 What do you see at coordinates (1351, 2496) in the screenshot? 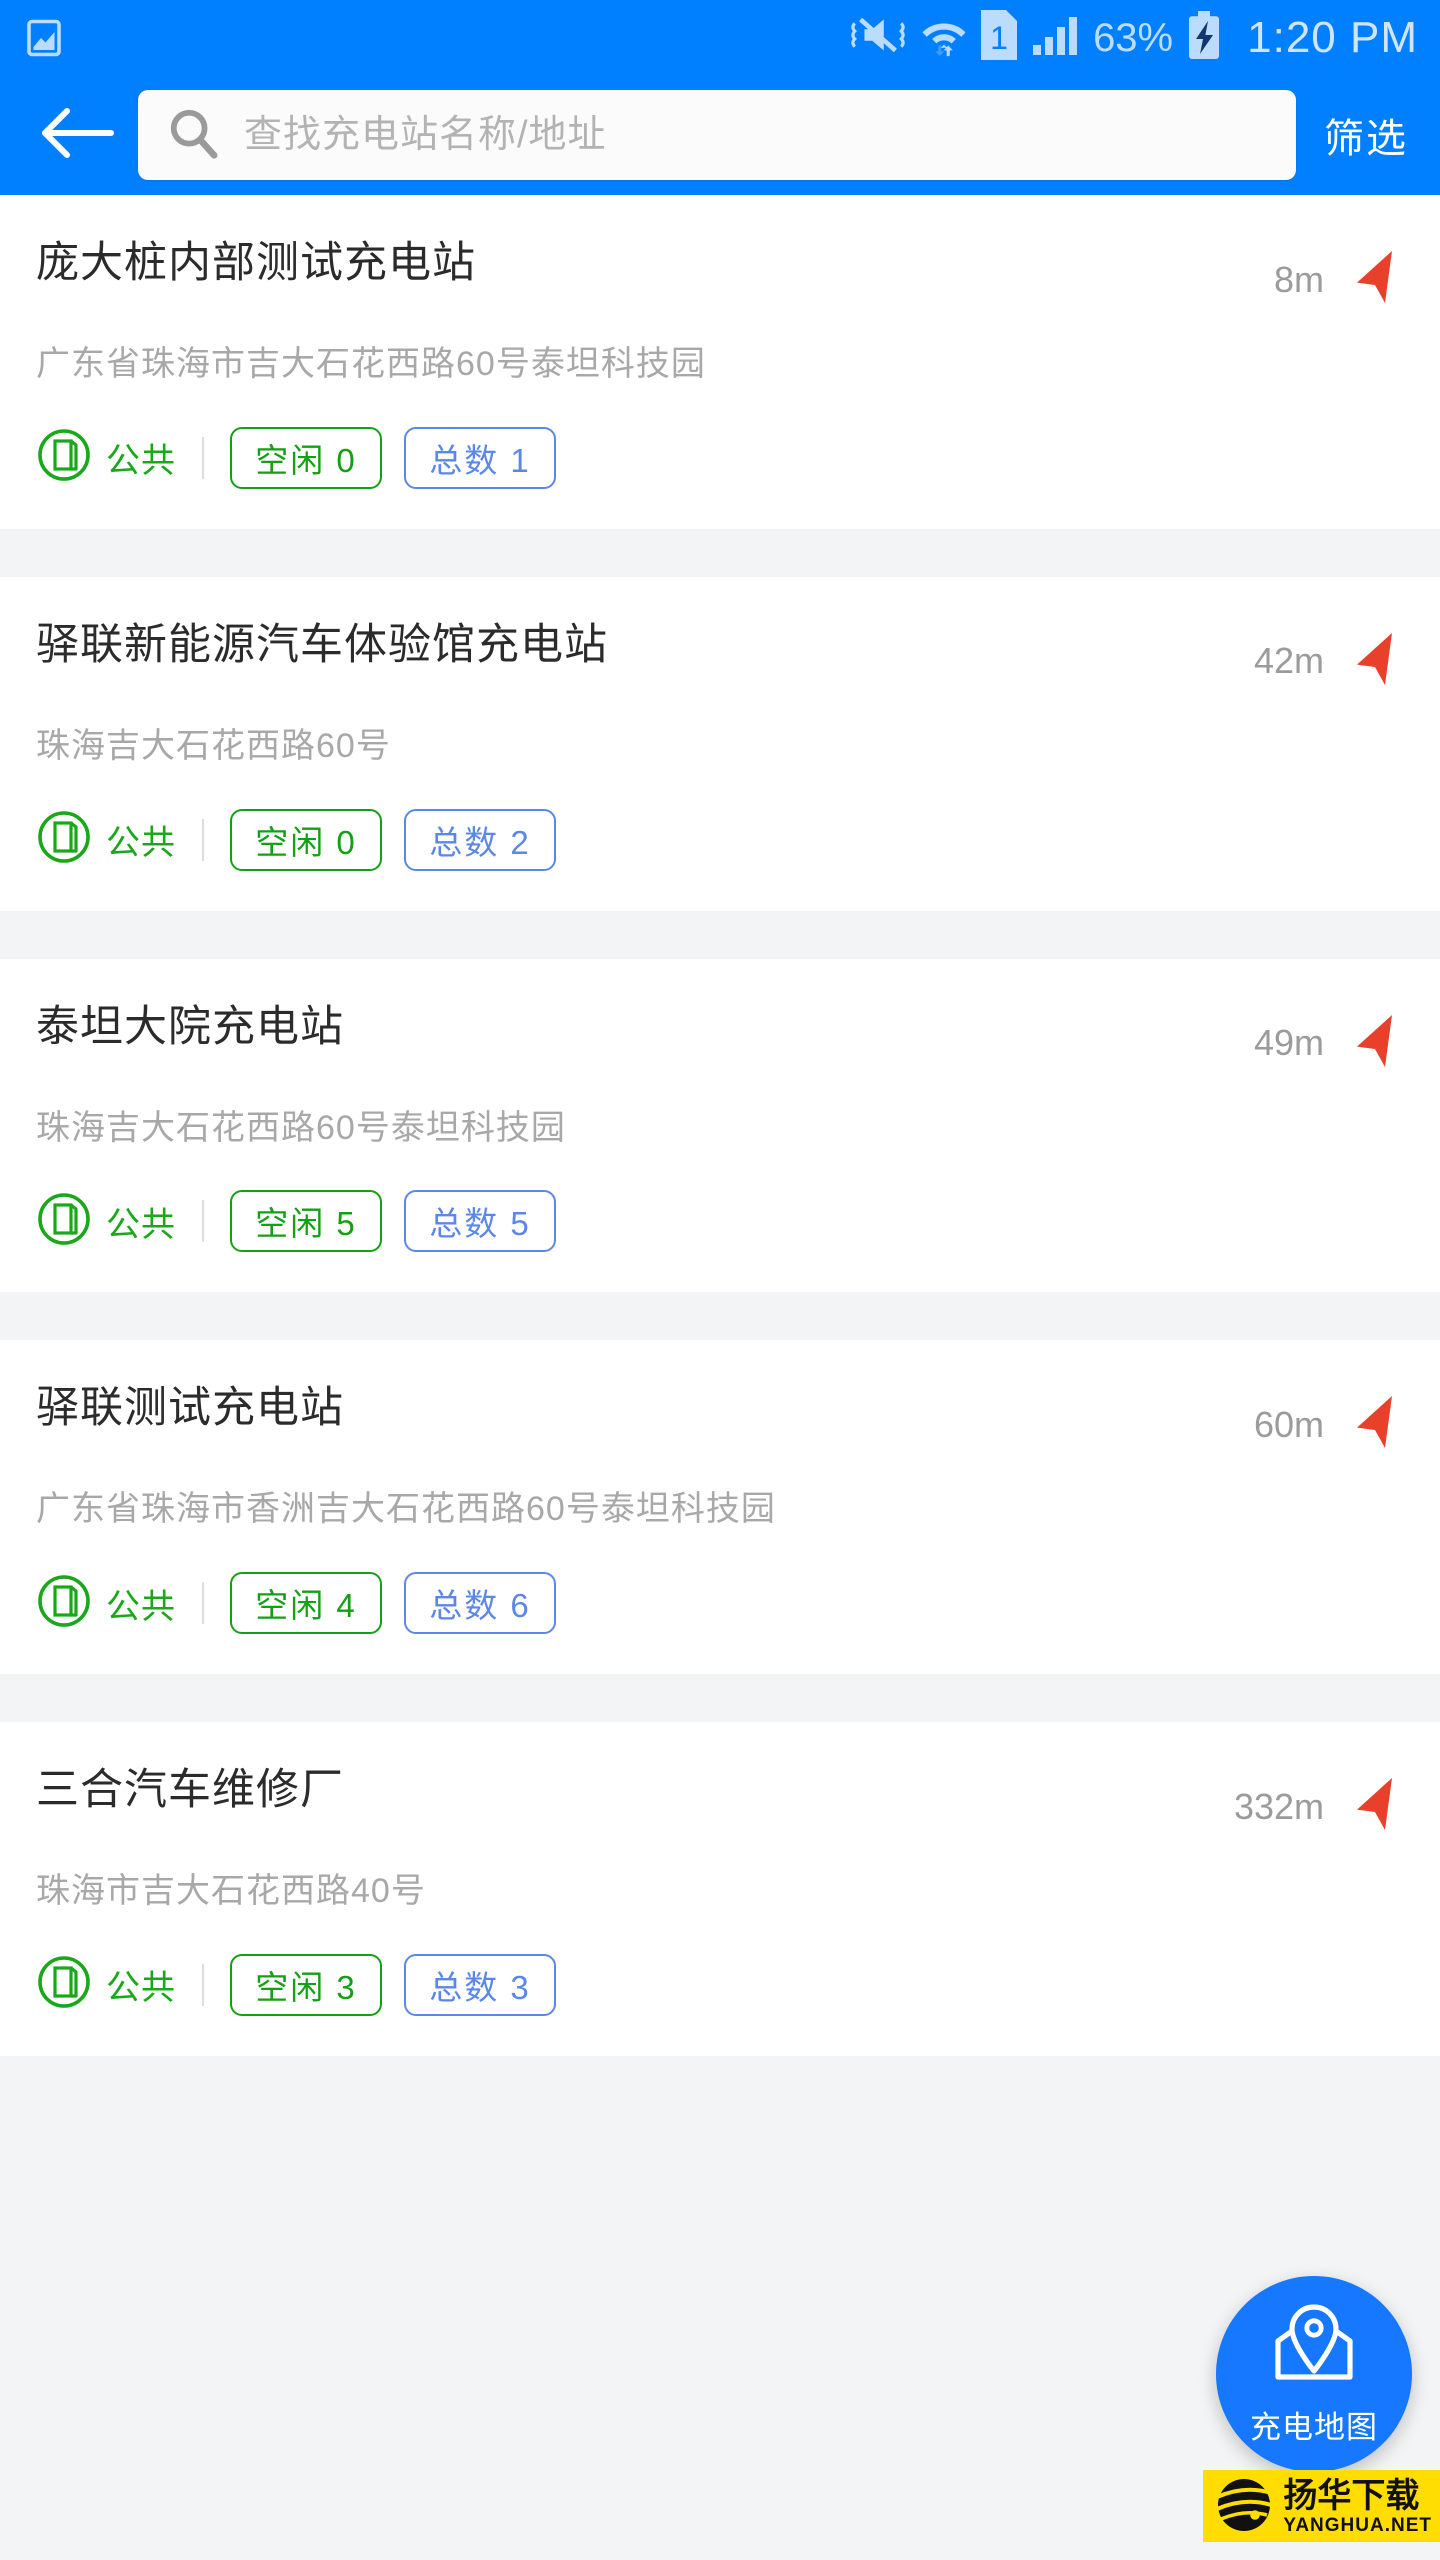
I see `watermark-cn-label: 扬华下载` at bounding box center [1351, 2496].